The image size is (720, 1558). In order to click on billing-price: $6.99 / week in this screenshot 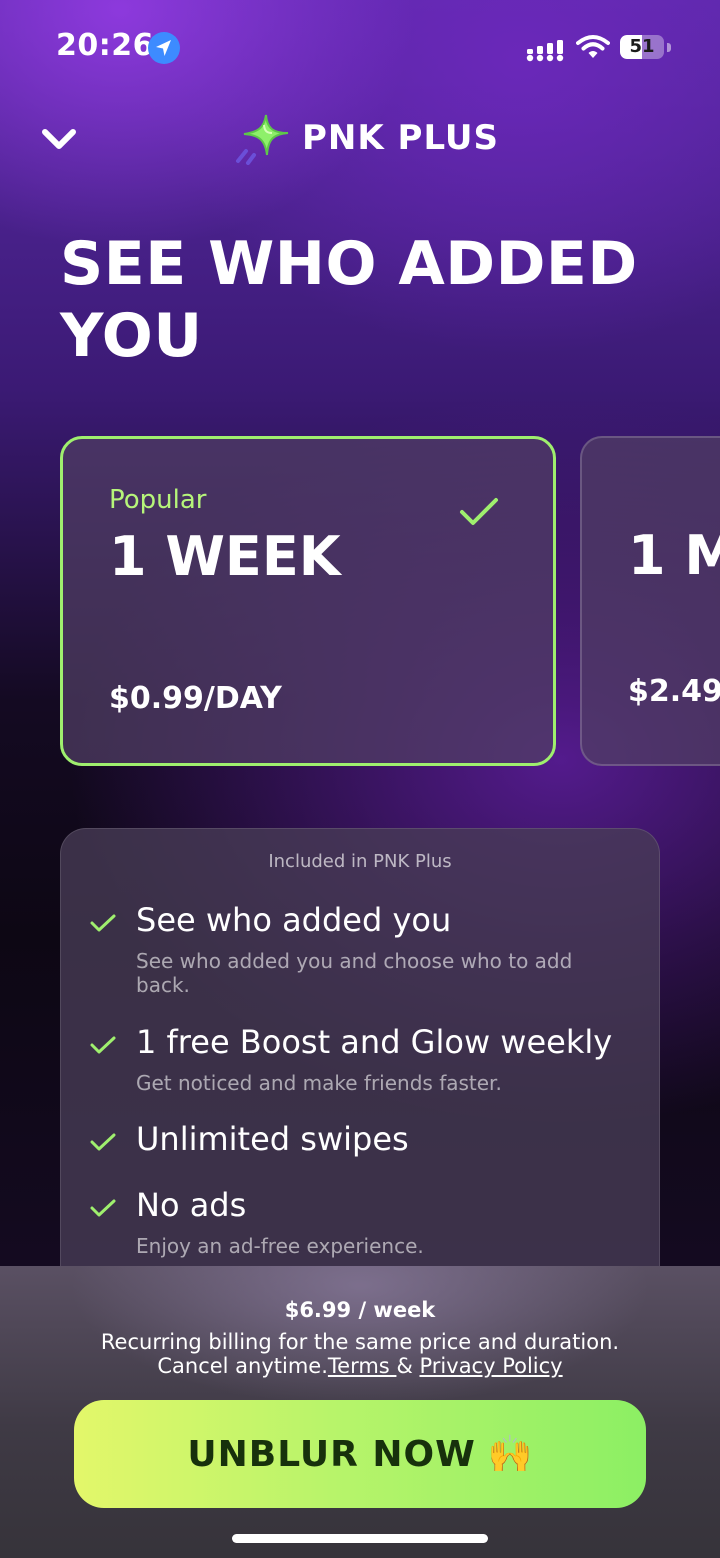, I will do `click(360, 1310)`.